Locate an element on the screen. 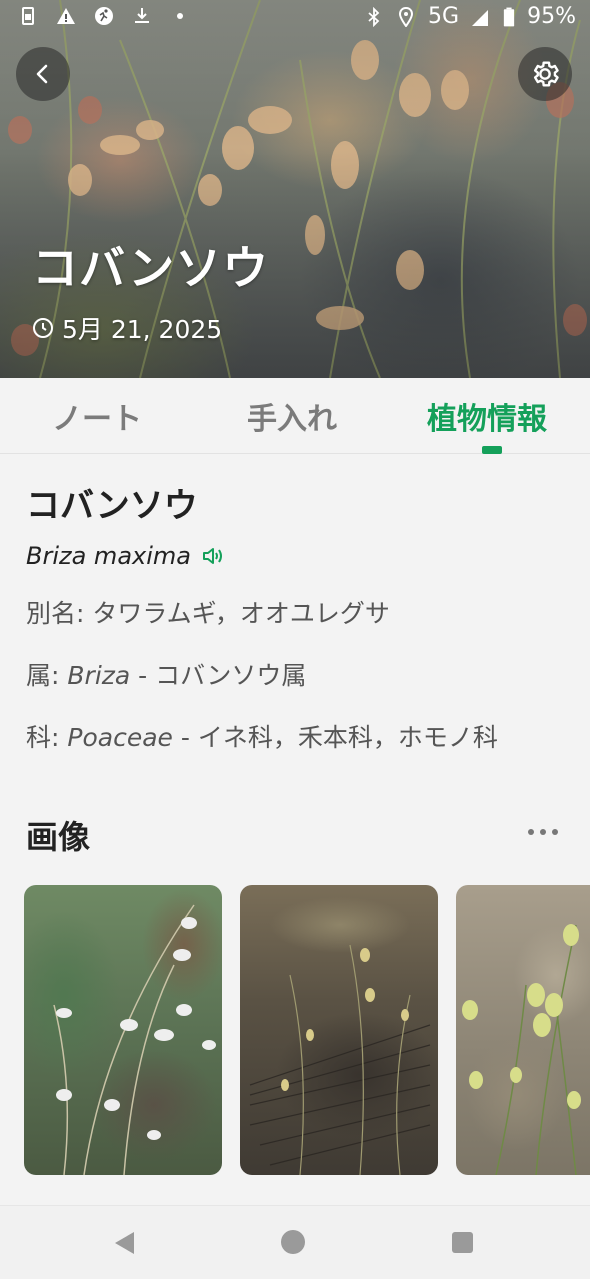  sim-icon is located at coordinates (28, 16).